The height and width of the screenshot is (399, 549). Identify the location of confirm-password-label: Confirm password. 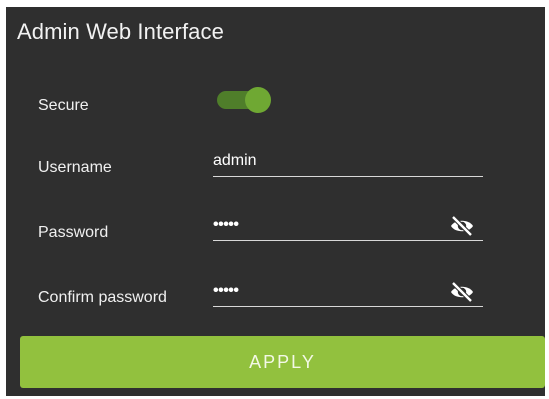
(102, 297).